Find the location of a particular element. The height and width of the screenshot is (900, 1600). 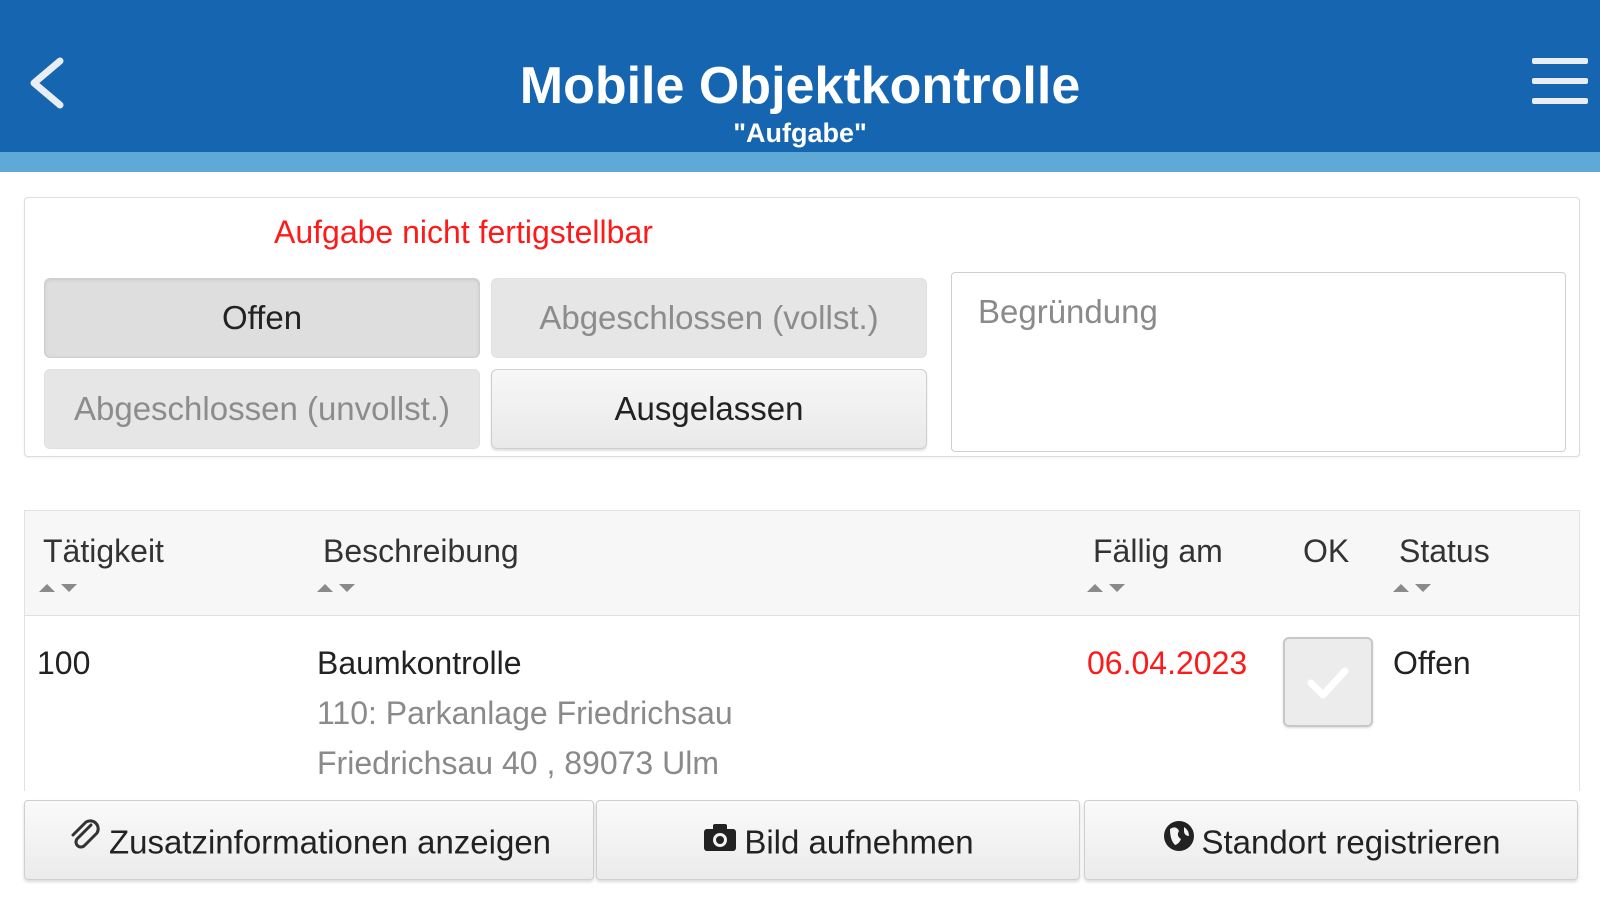

checkmark-icon is located at coordinates (1328, 683).